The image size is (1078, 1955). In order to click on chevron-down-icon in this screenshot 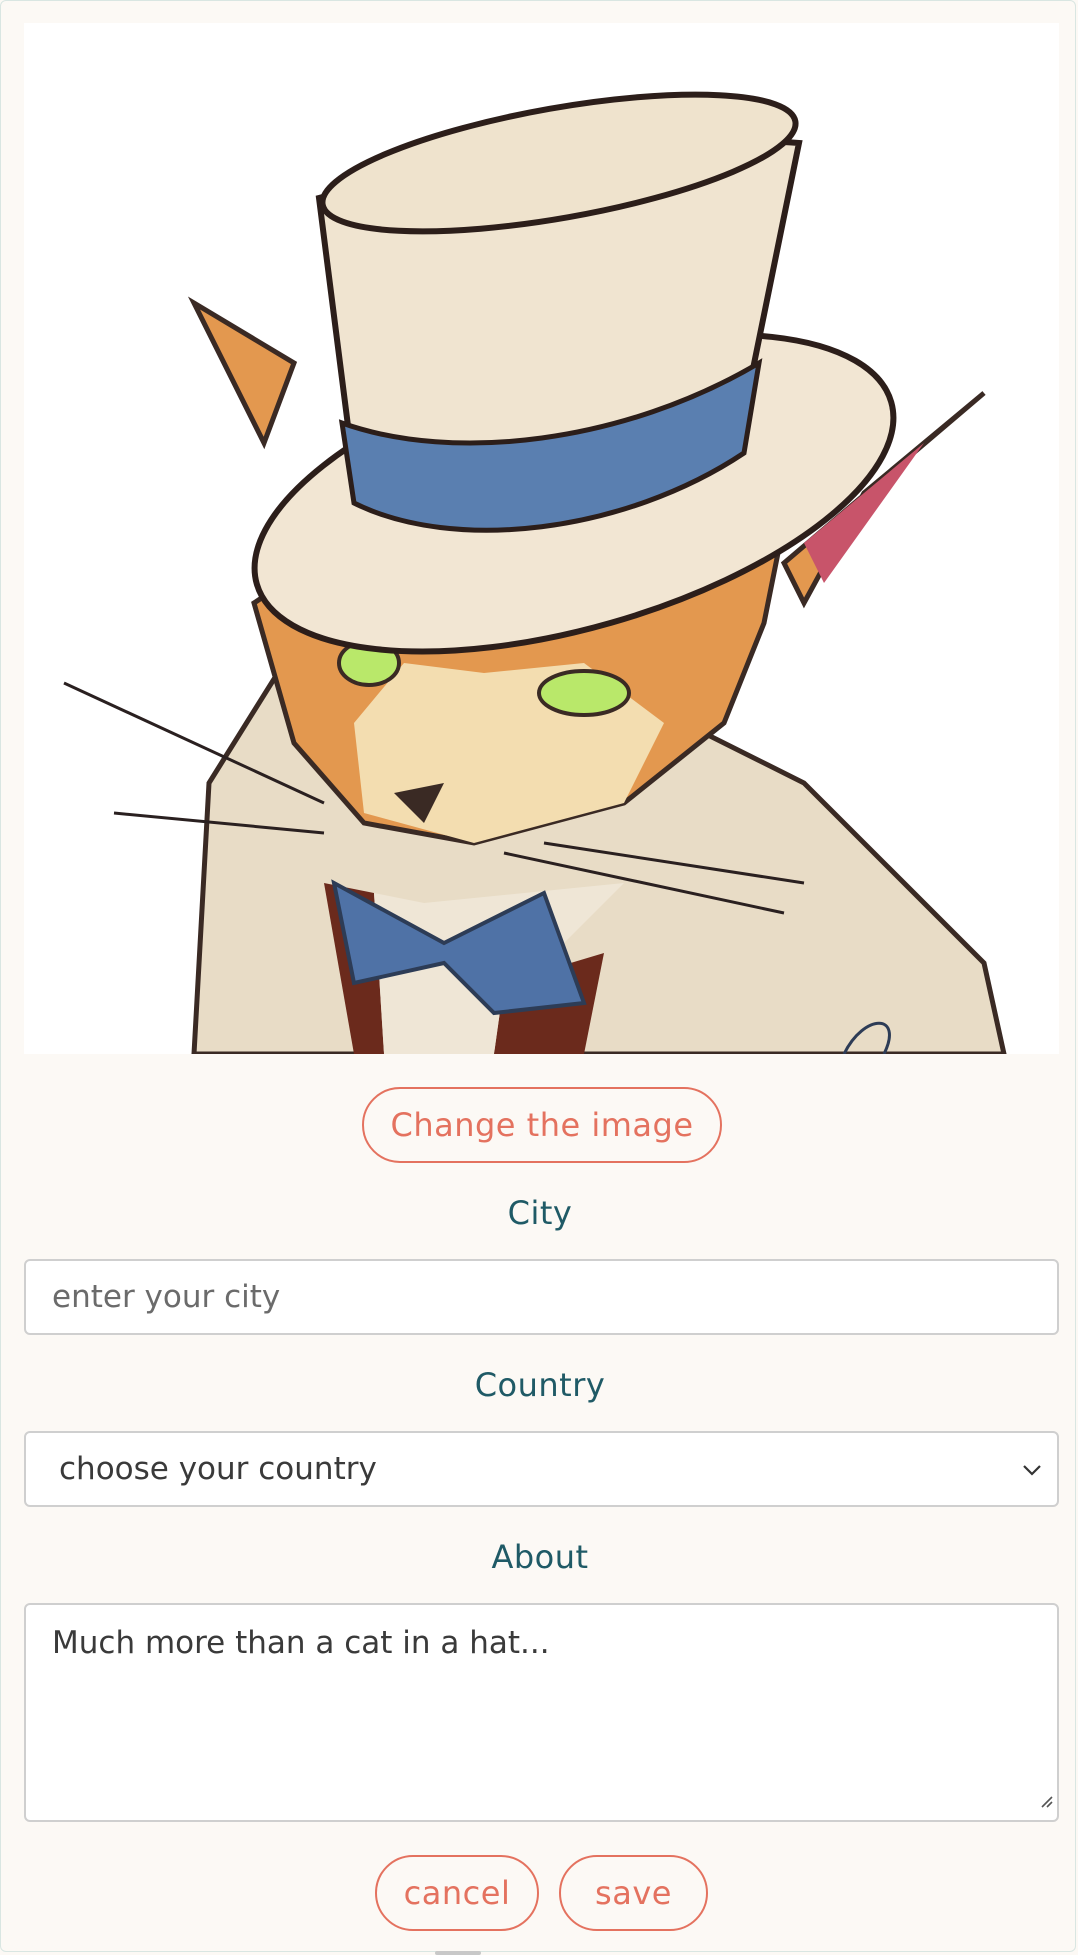, I will do `click(1032, 1474)`.